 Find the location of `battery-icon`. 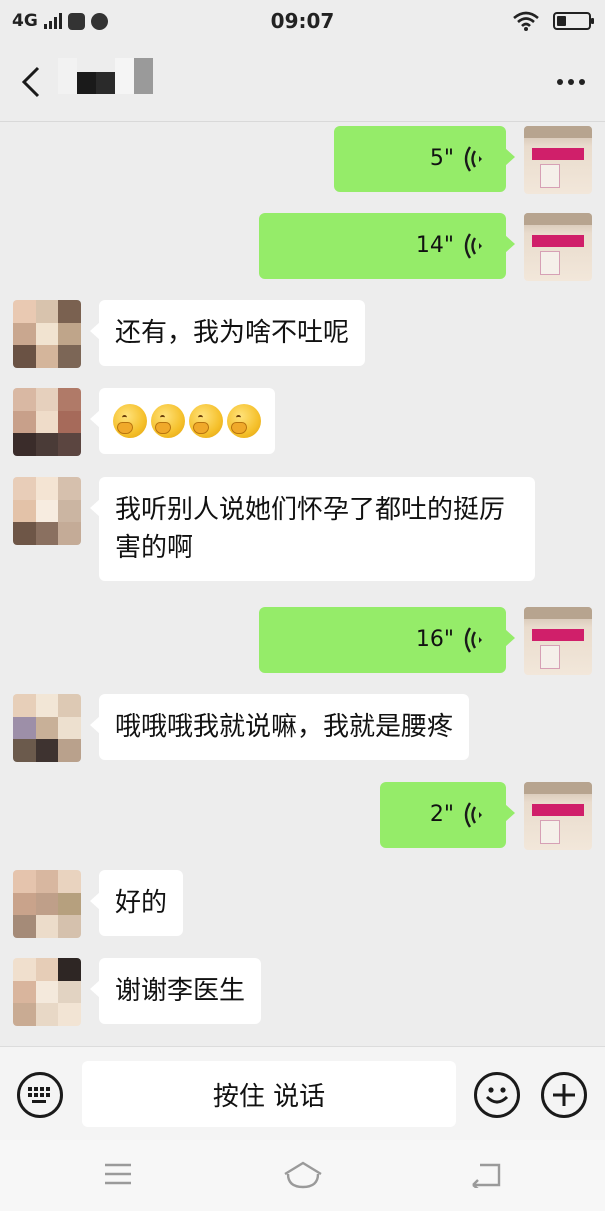

battery-icon is located at coordinates (573, 21).